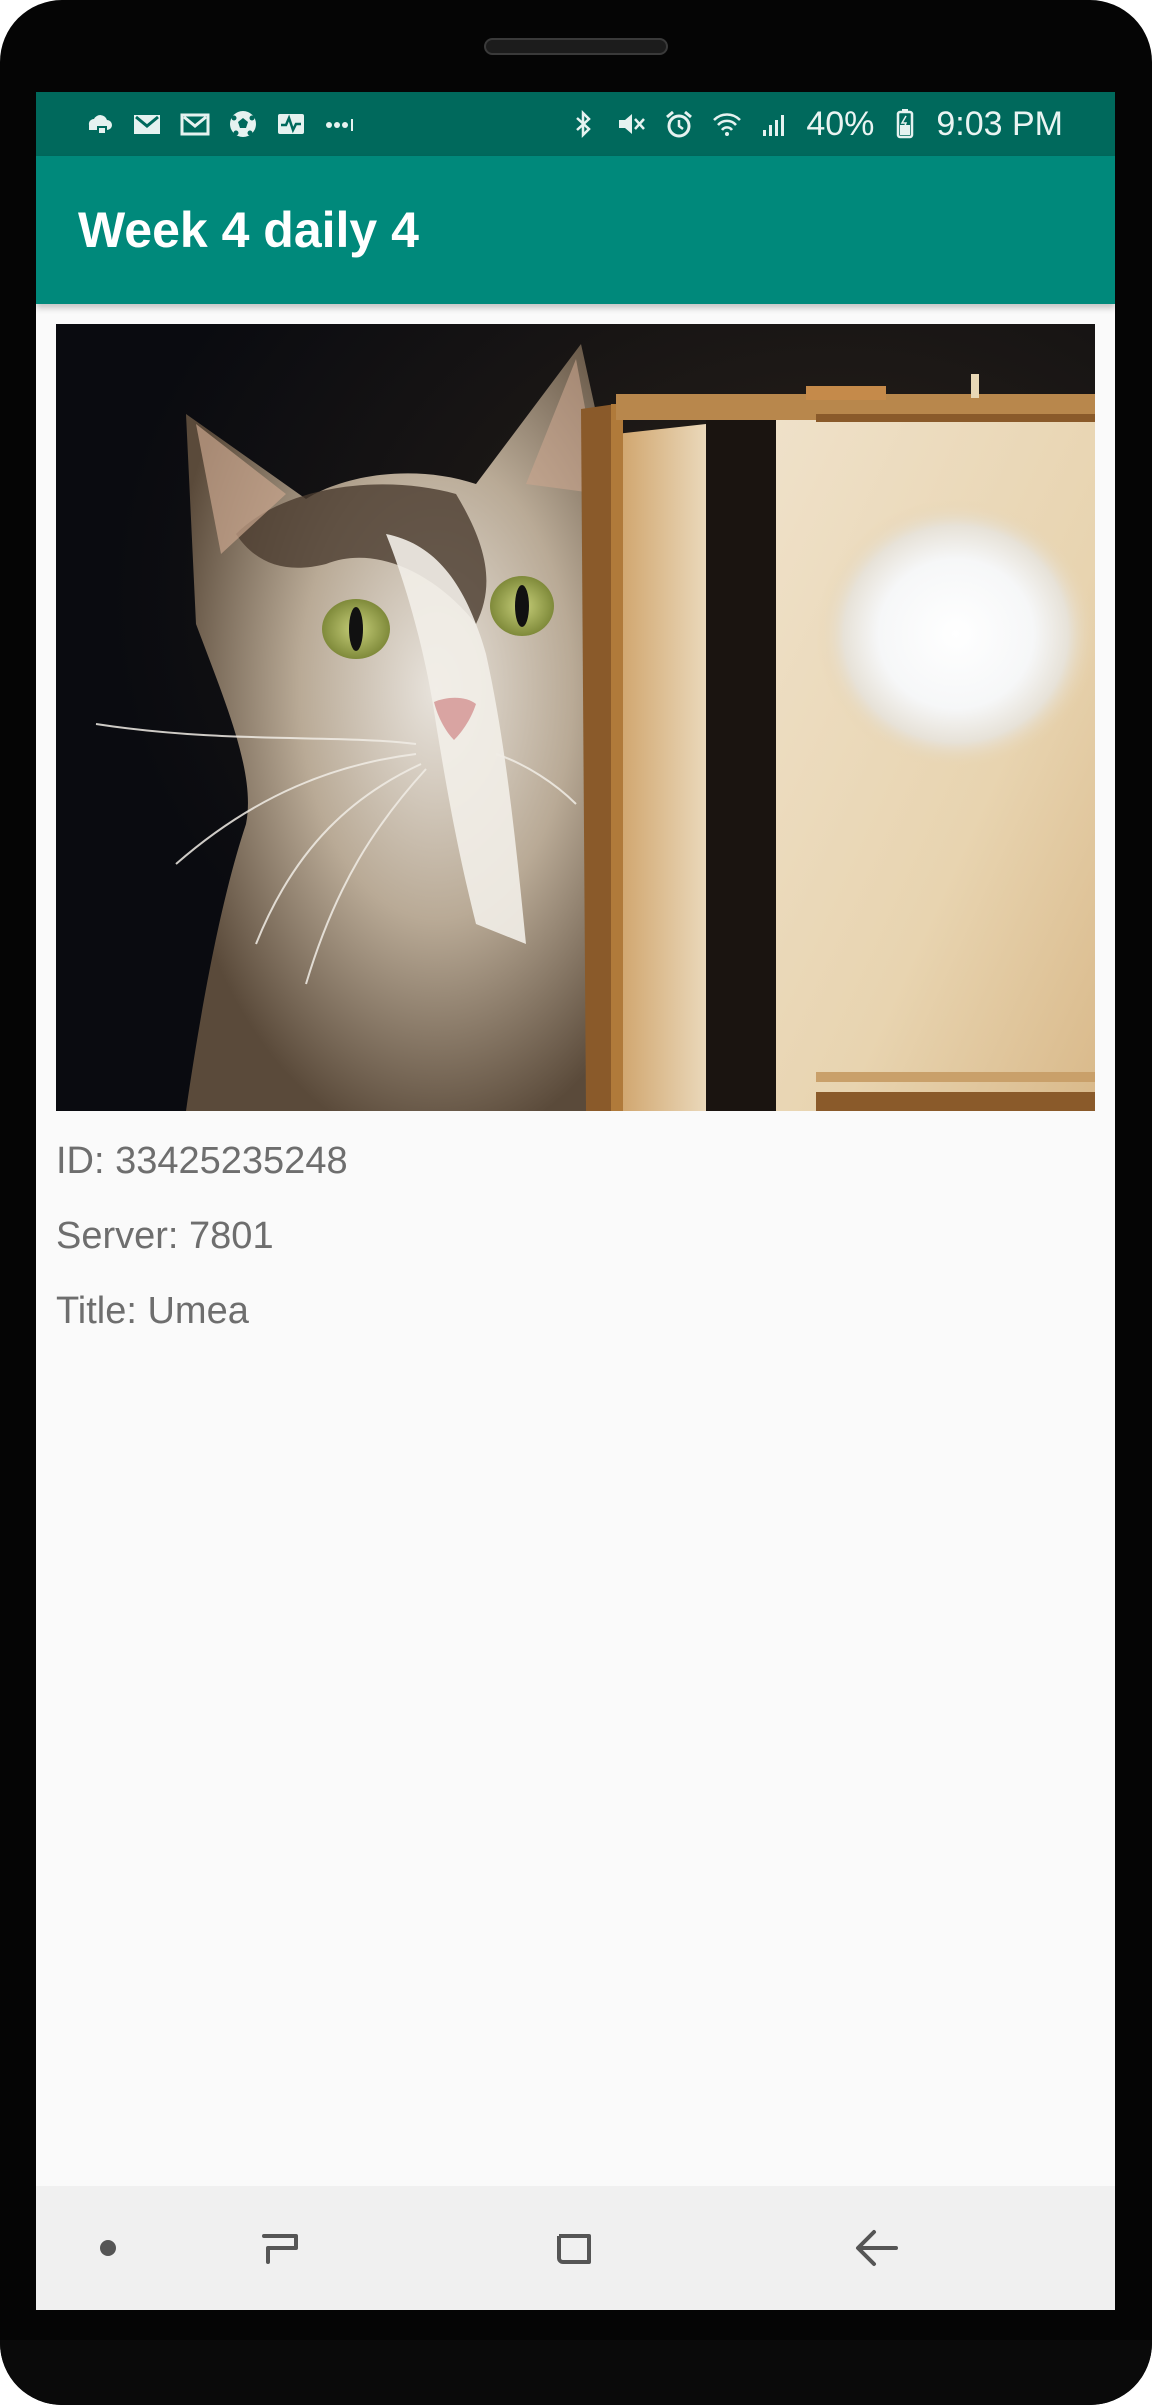 The height and width of the screenshot is (2405, 1152). Describe the element at coordinates (339, 124) in the screenshot. I see `more-dots-icon` at that location.